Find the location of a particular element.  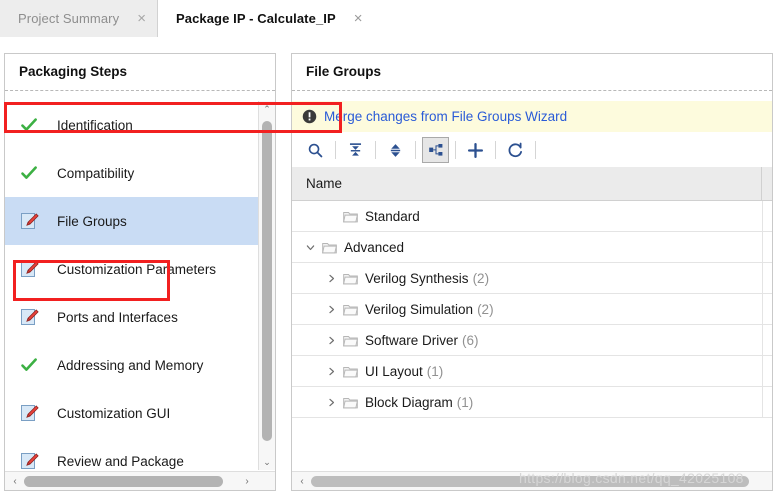

tree-item-count: (1) is located at coordinates (435, 371).